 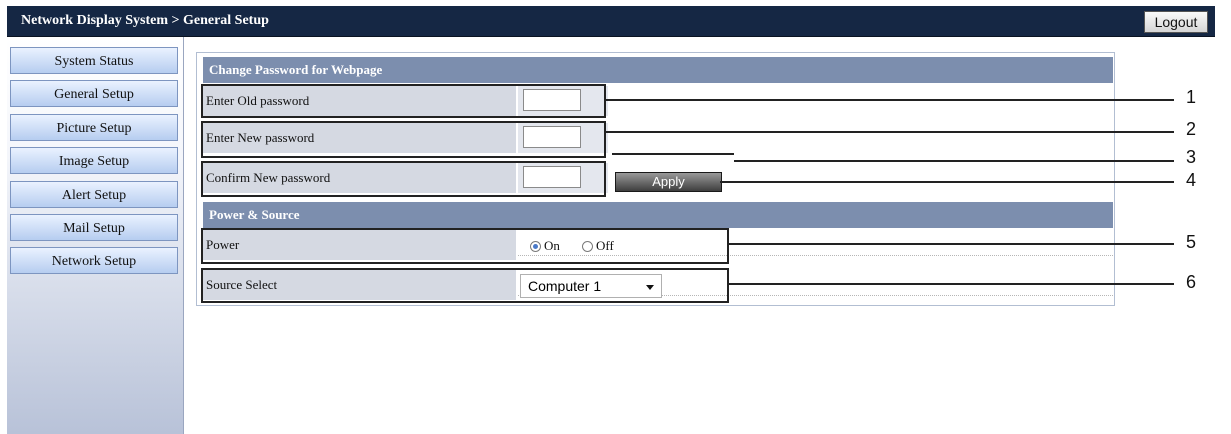 I want to click on sidebar-item-system-status: System Status, so click(x=94, y=60).